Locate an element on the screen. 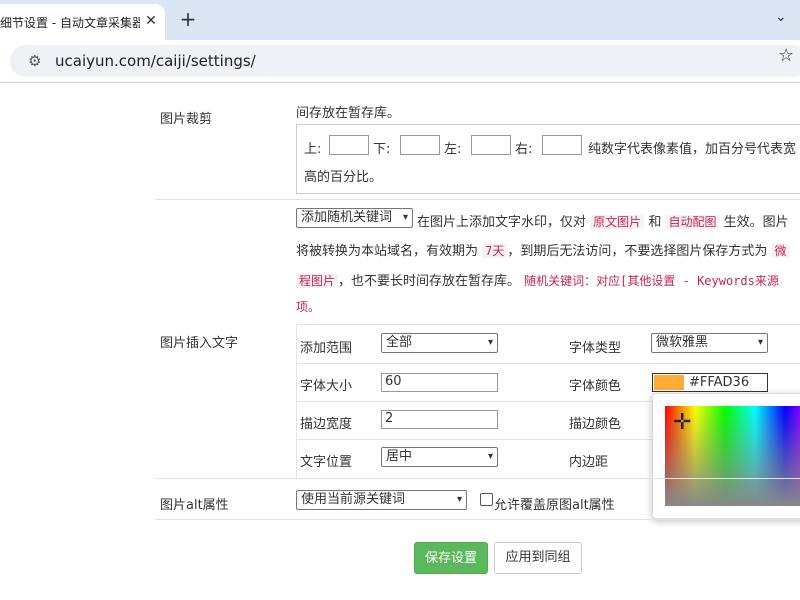  crop-hint: 纯数字代表像素值，加百分号代表宽 is located at coordinates (692, 149).